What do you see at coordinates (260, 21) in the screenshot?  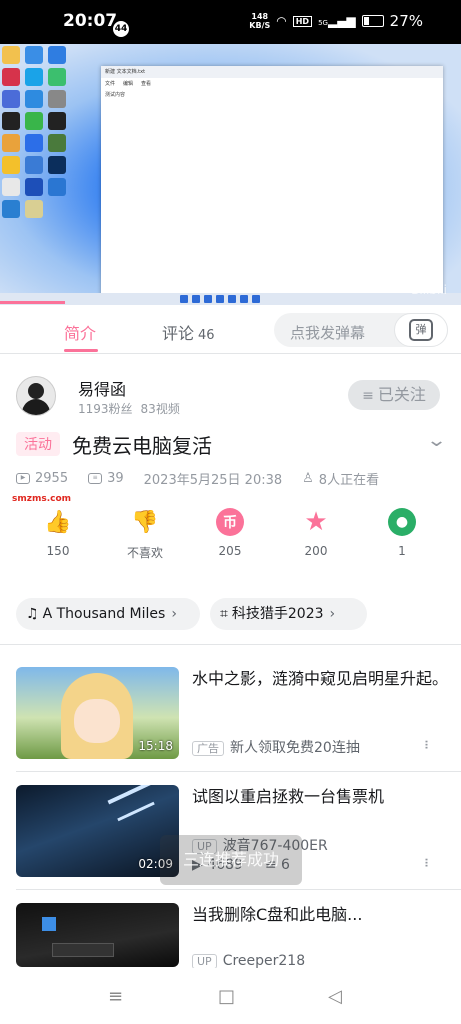 I see `net-speed: 148 KB/S` at bounding box center [260, 21].